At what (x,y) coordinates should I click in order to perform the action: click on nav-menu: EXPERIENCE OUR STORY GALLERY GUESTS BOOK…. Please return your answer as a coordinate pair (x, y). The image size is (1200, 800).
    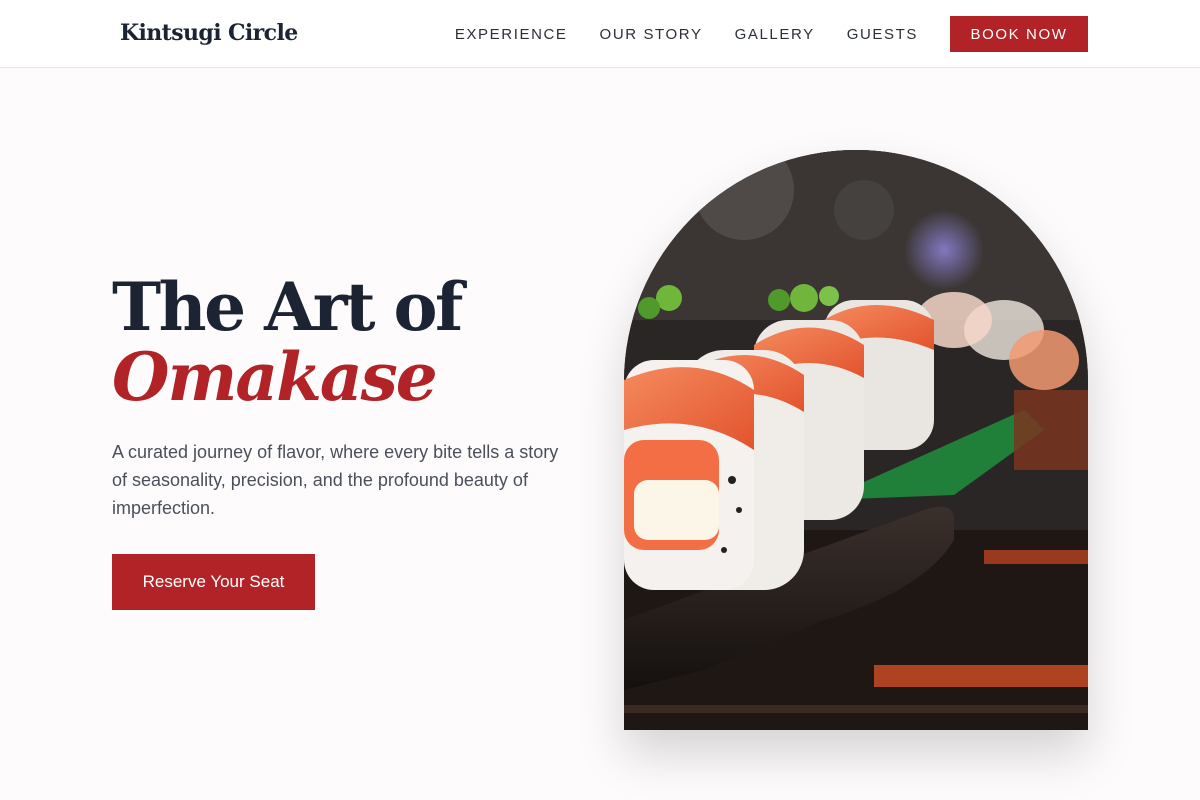
    Looking at the image, I should click on (771, 34).